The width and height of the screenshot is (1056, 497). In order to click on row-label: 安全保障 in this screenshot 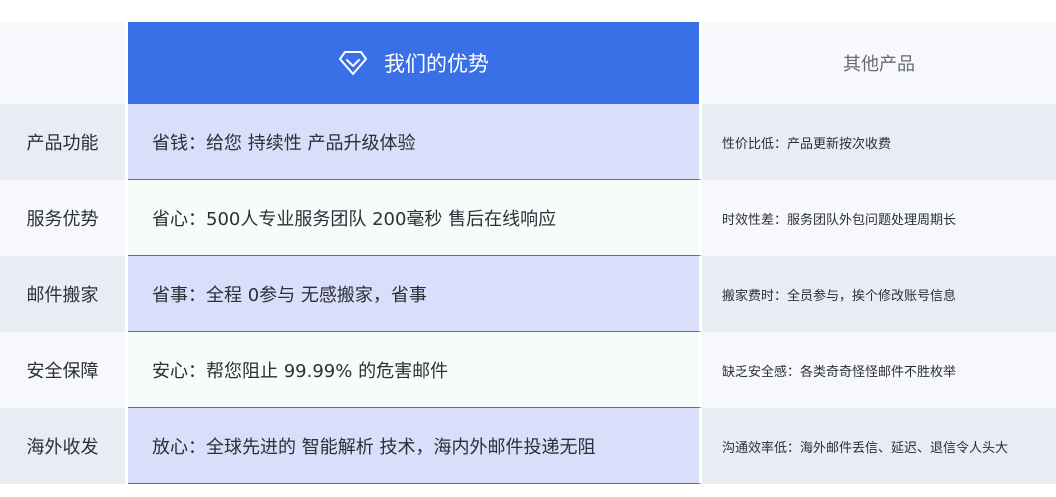, I will do `click(64, 370)`.